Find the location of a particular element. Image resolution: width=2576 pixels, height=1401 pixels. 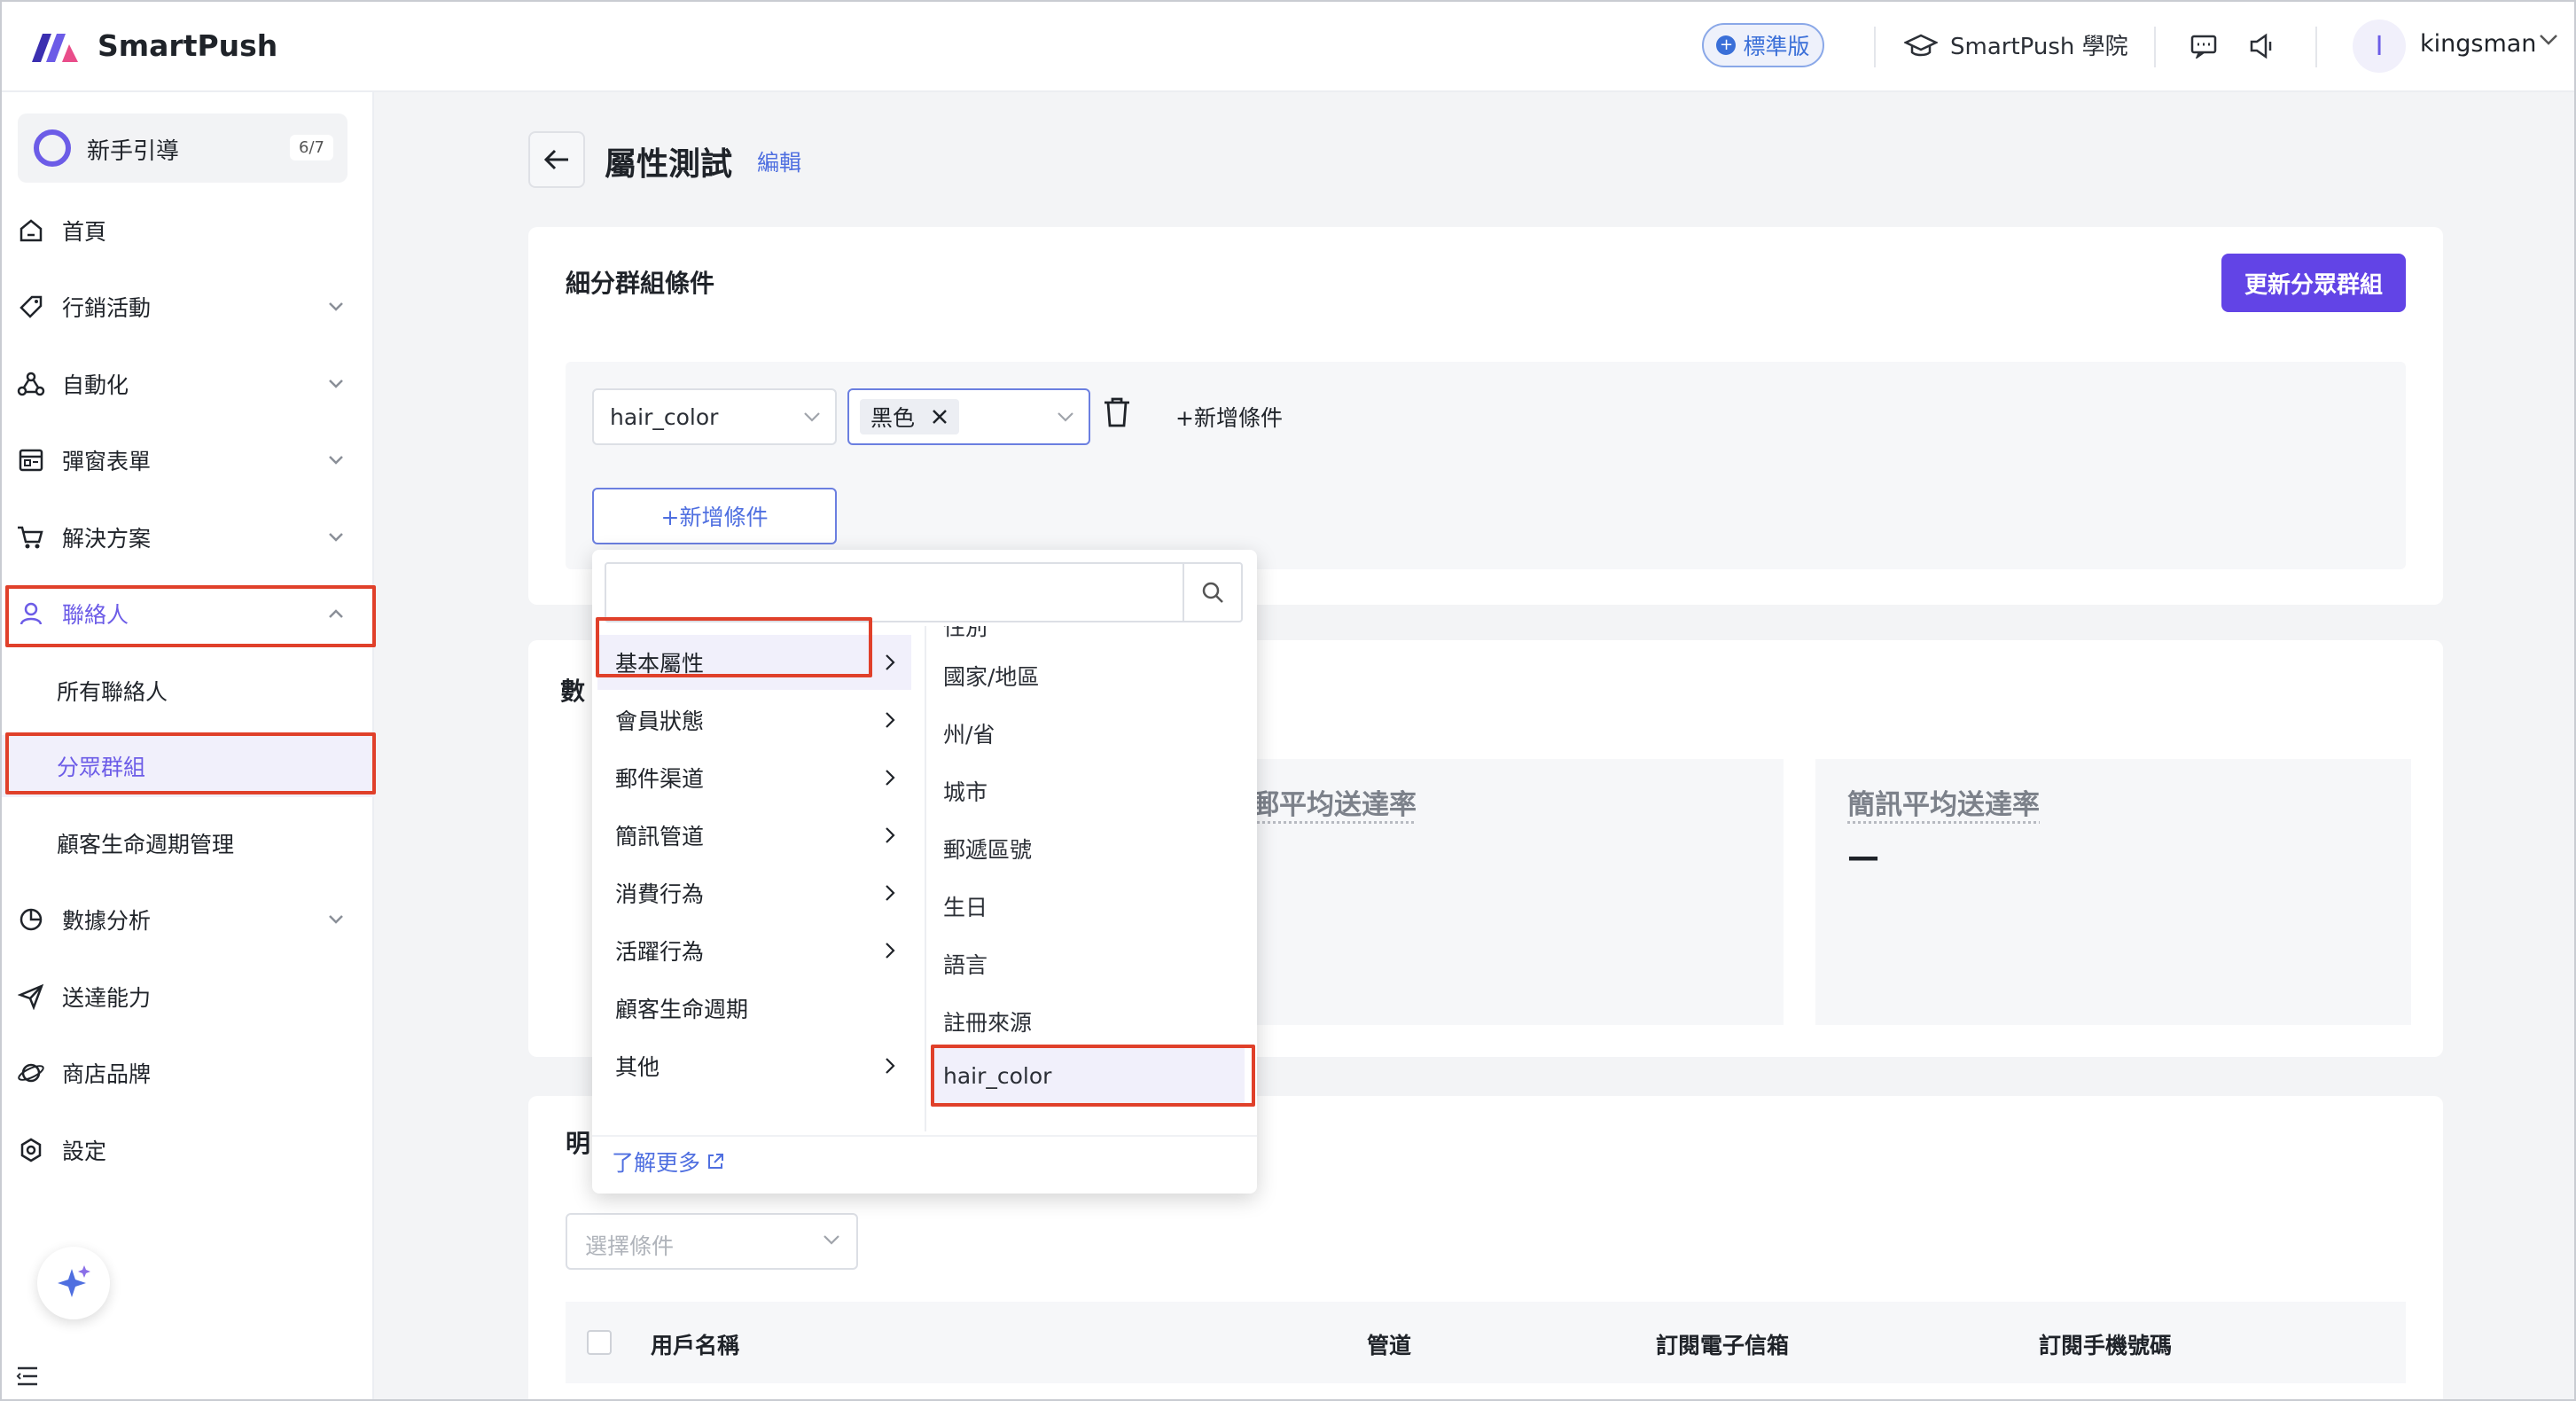

category-lifecycle: 顧客生命週期 is located at coordinates (754, 1008).